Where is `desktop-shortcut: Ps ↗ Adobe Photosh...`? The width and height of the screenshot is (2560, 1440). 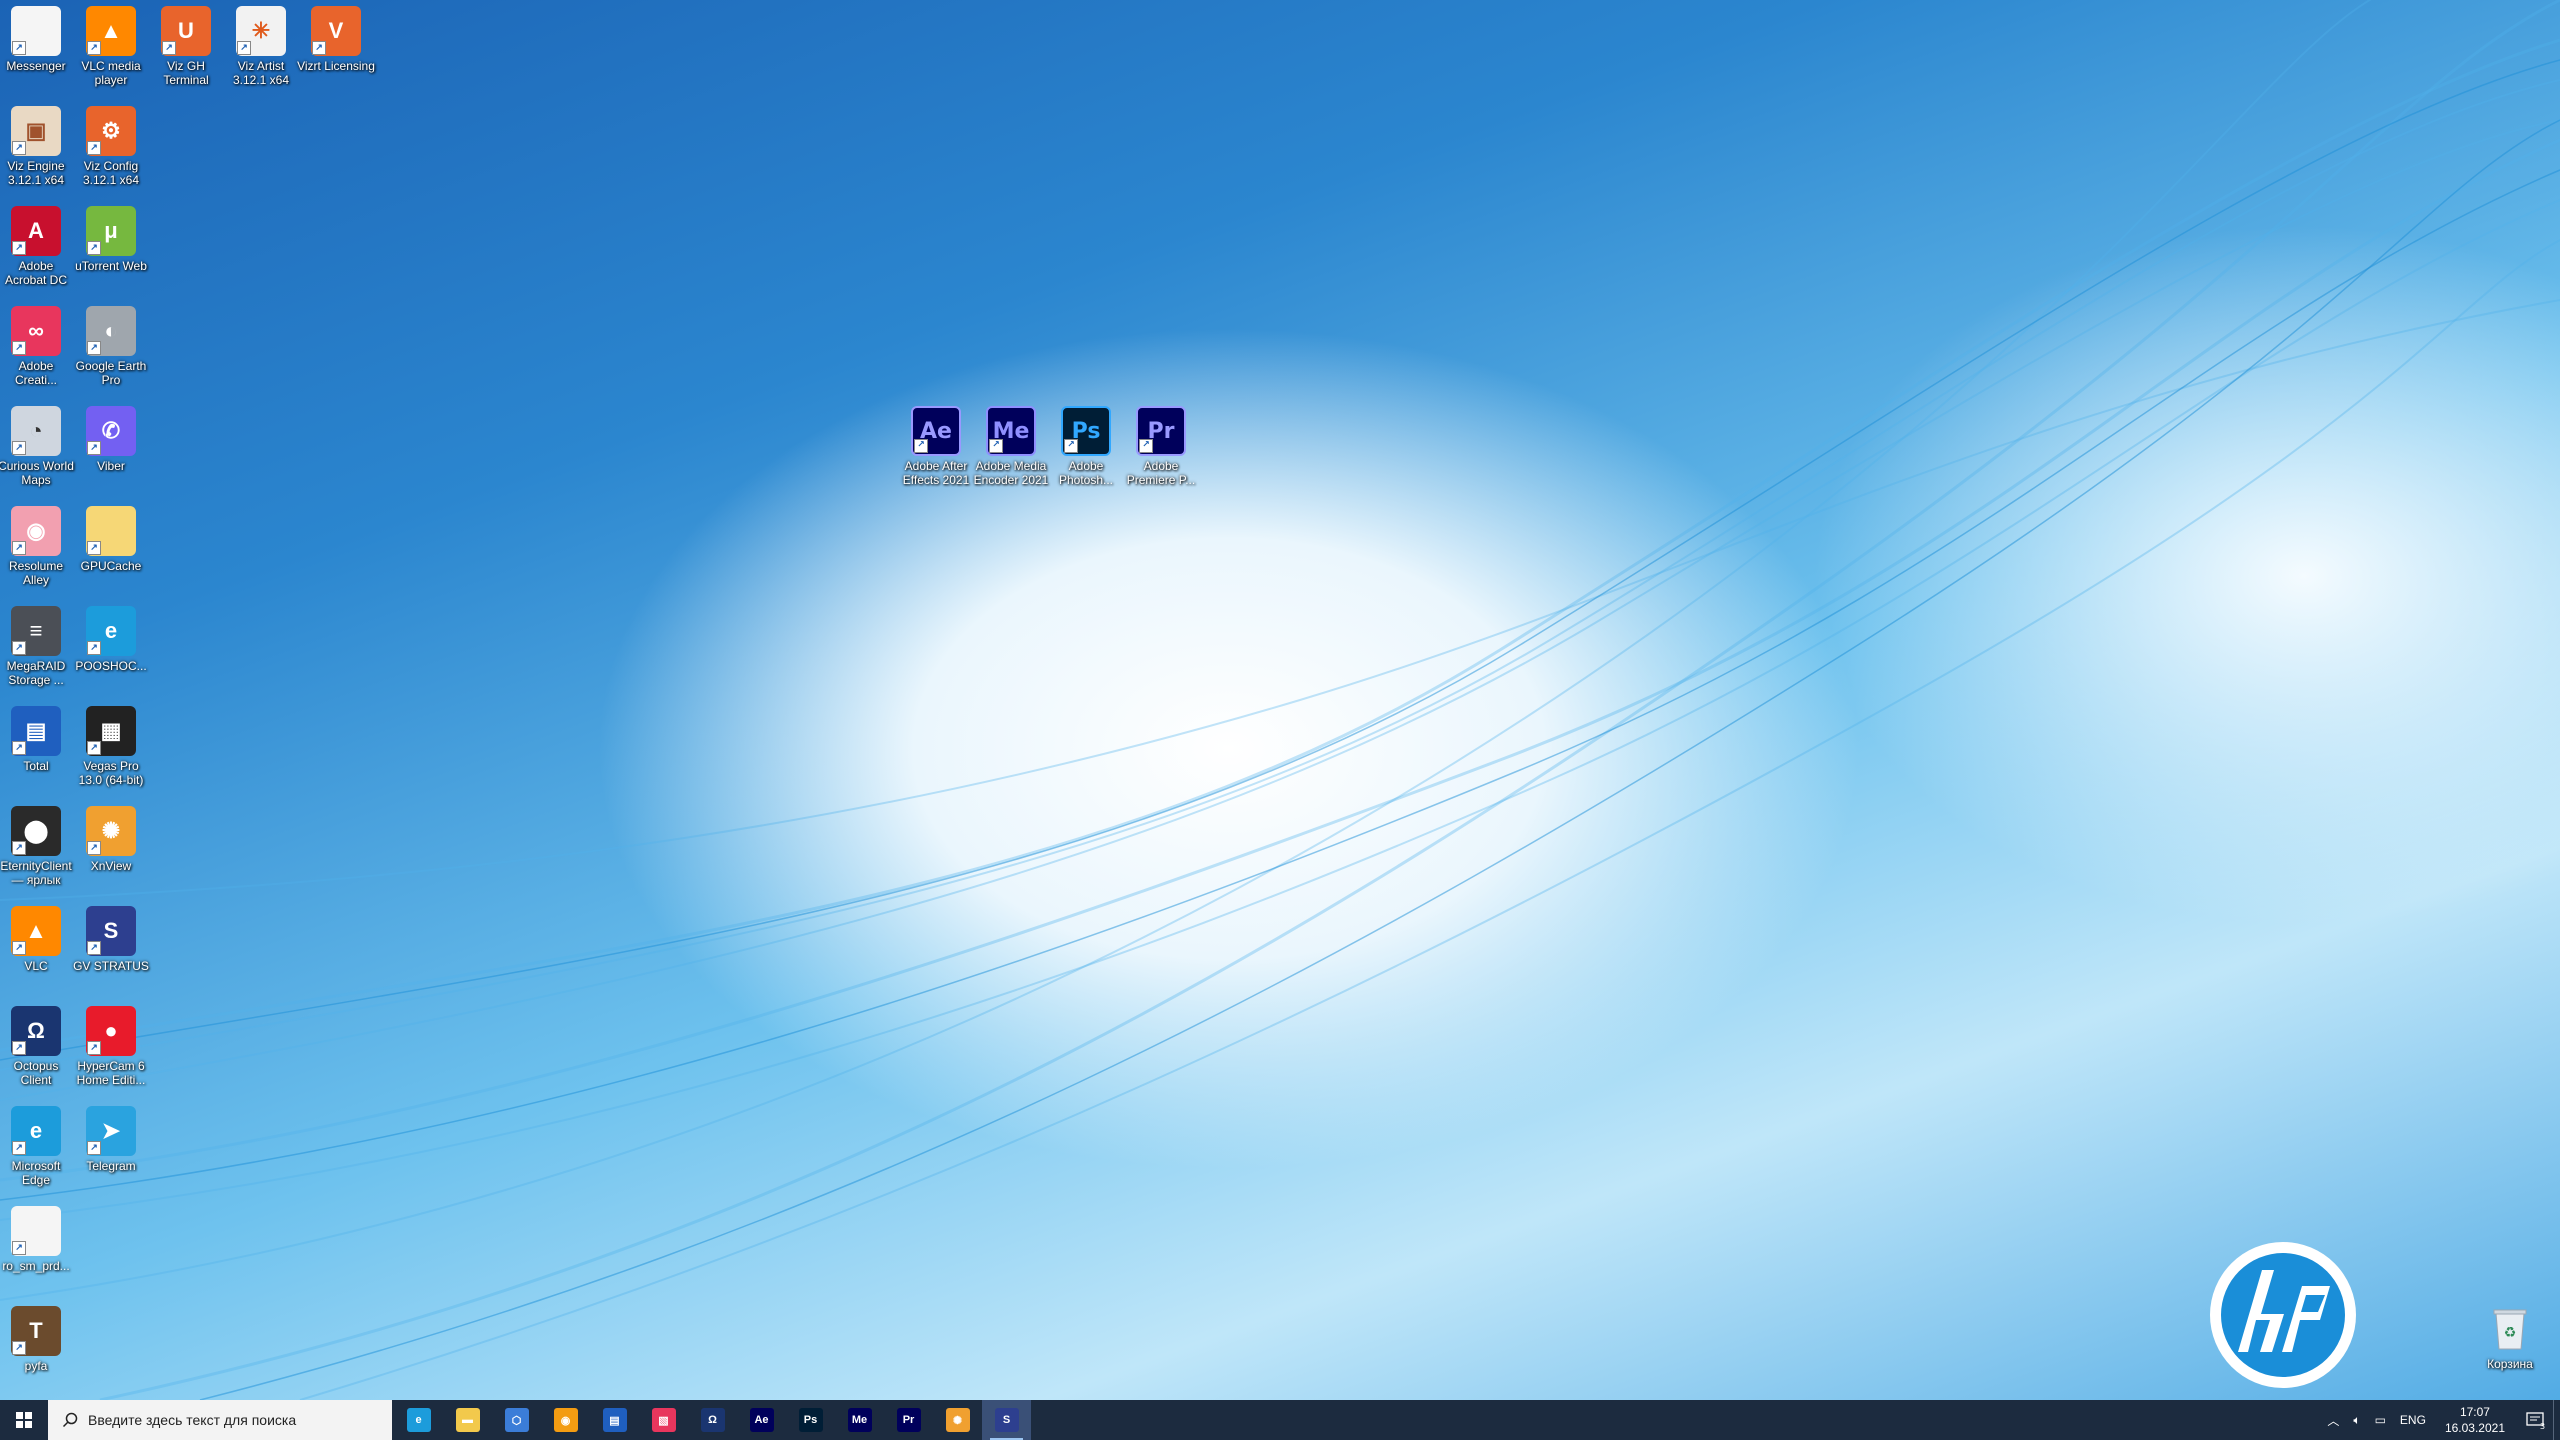 desktop-shortcut: Ps ↗ Adobe Photosh... is located at coordinates (1086, 446).